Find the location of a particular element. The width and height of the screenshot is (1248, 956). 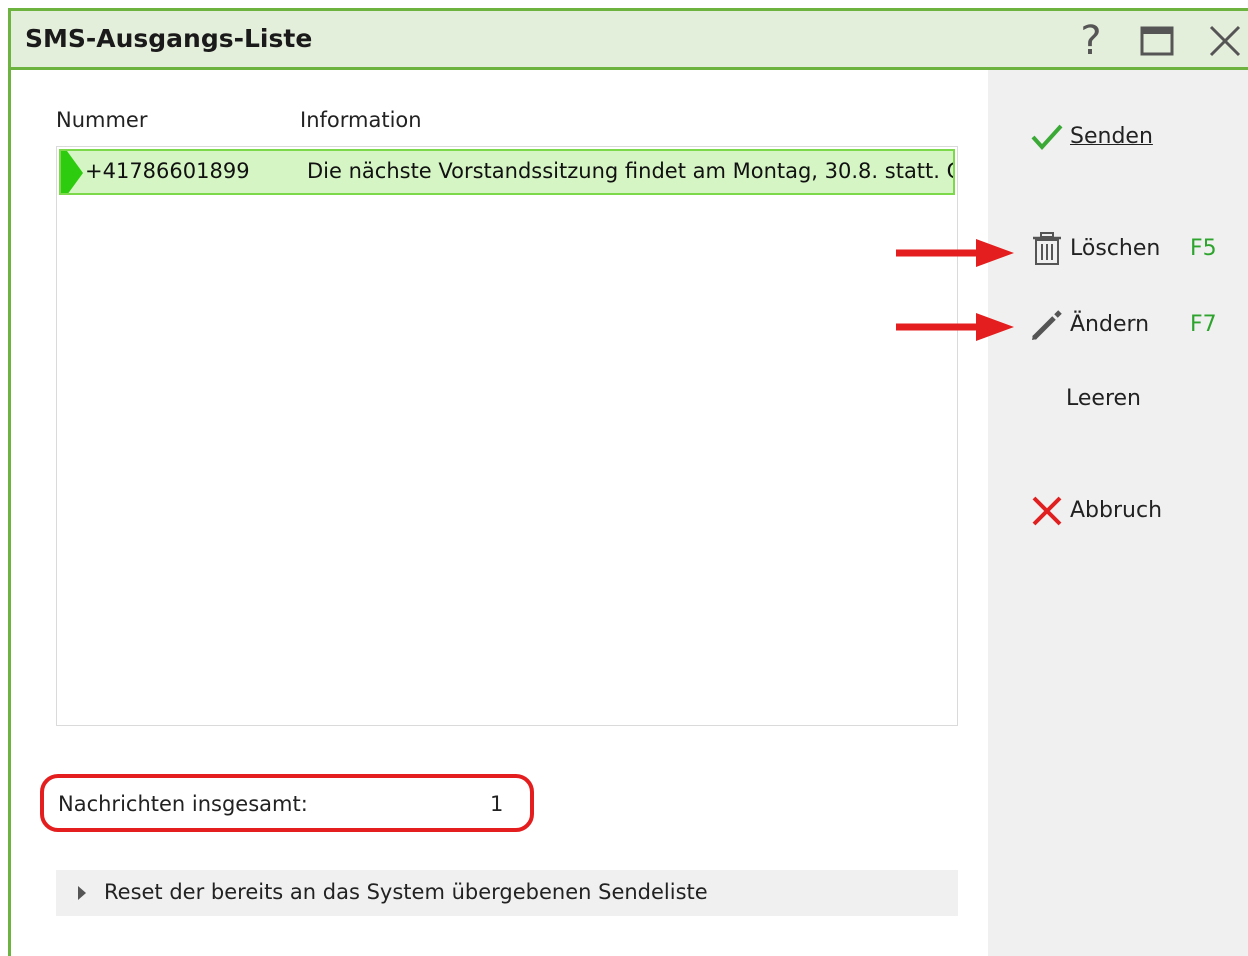

total-messages-value: 1 is located at coordinates (497, 804).